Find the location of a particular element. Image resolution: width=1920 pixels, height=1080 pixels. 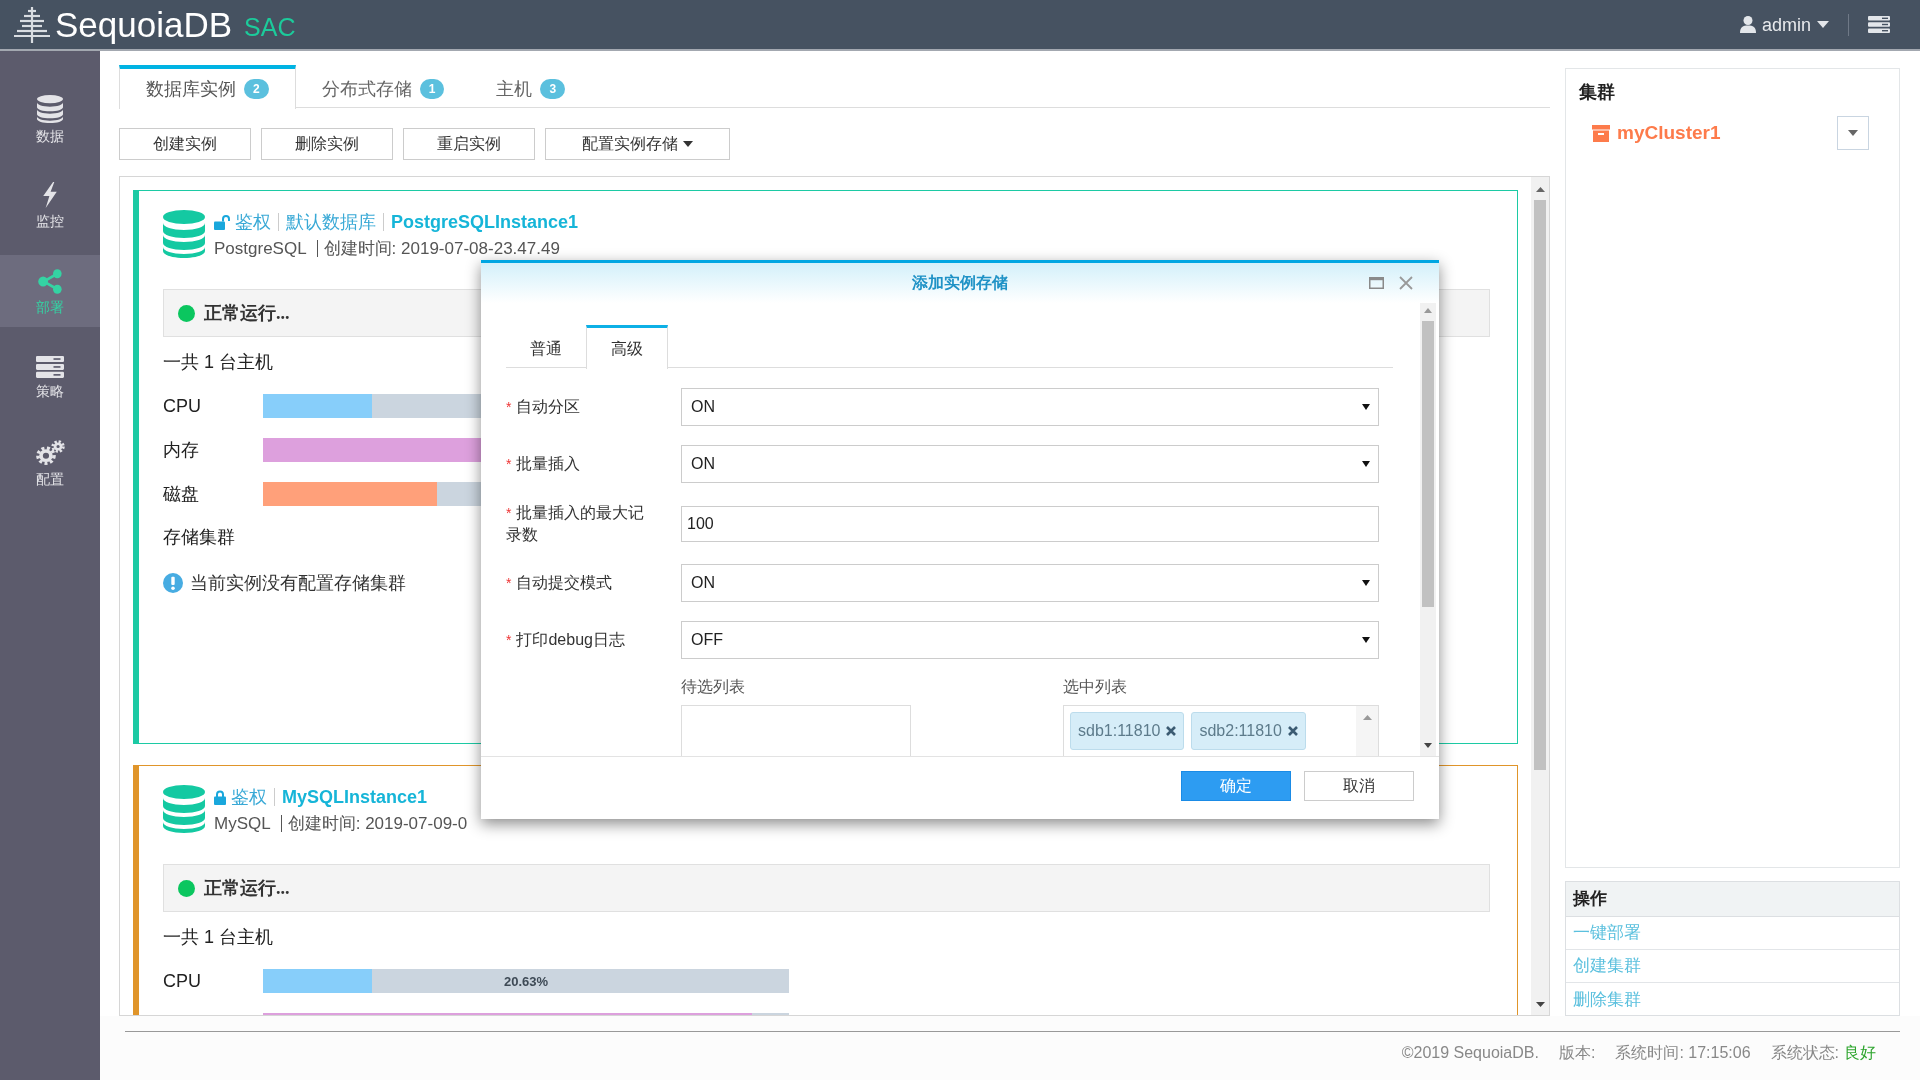

sidebar-item: 监控 is located at coordinates (50, 205).